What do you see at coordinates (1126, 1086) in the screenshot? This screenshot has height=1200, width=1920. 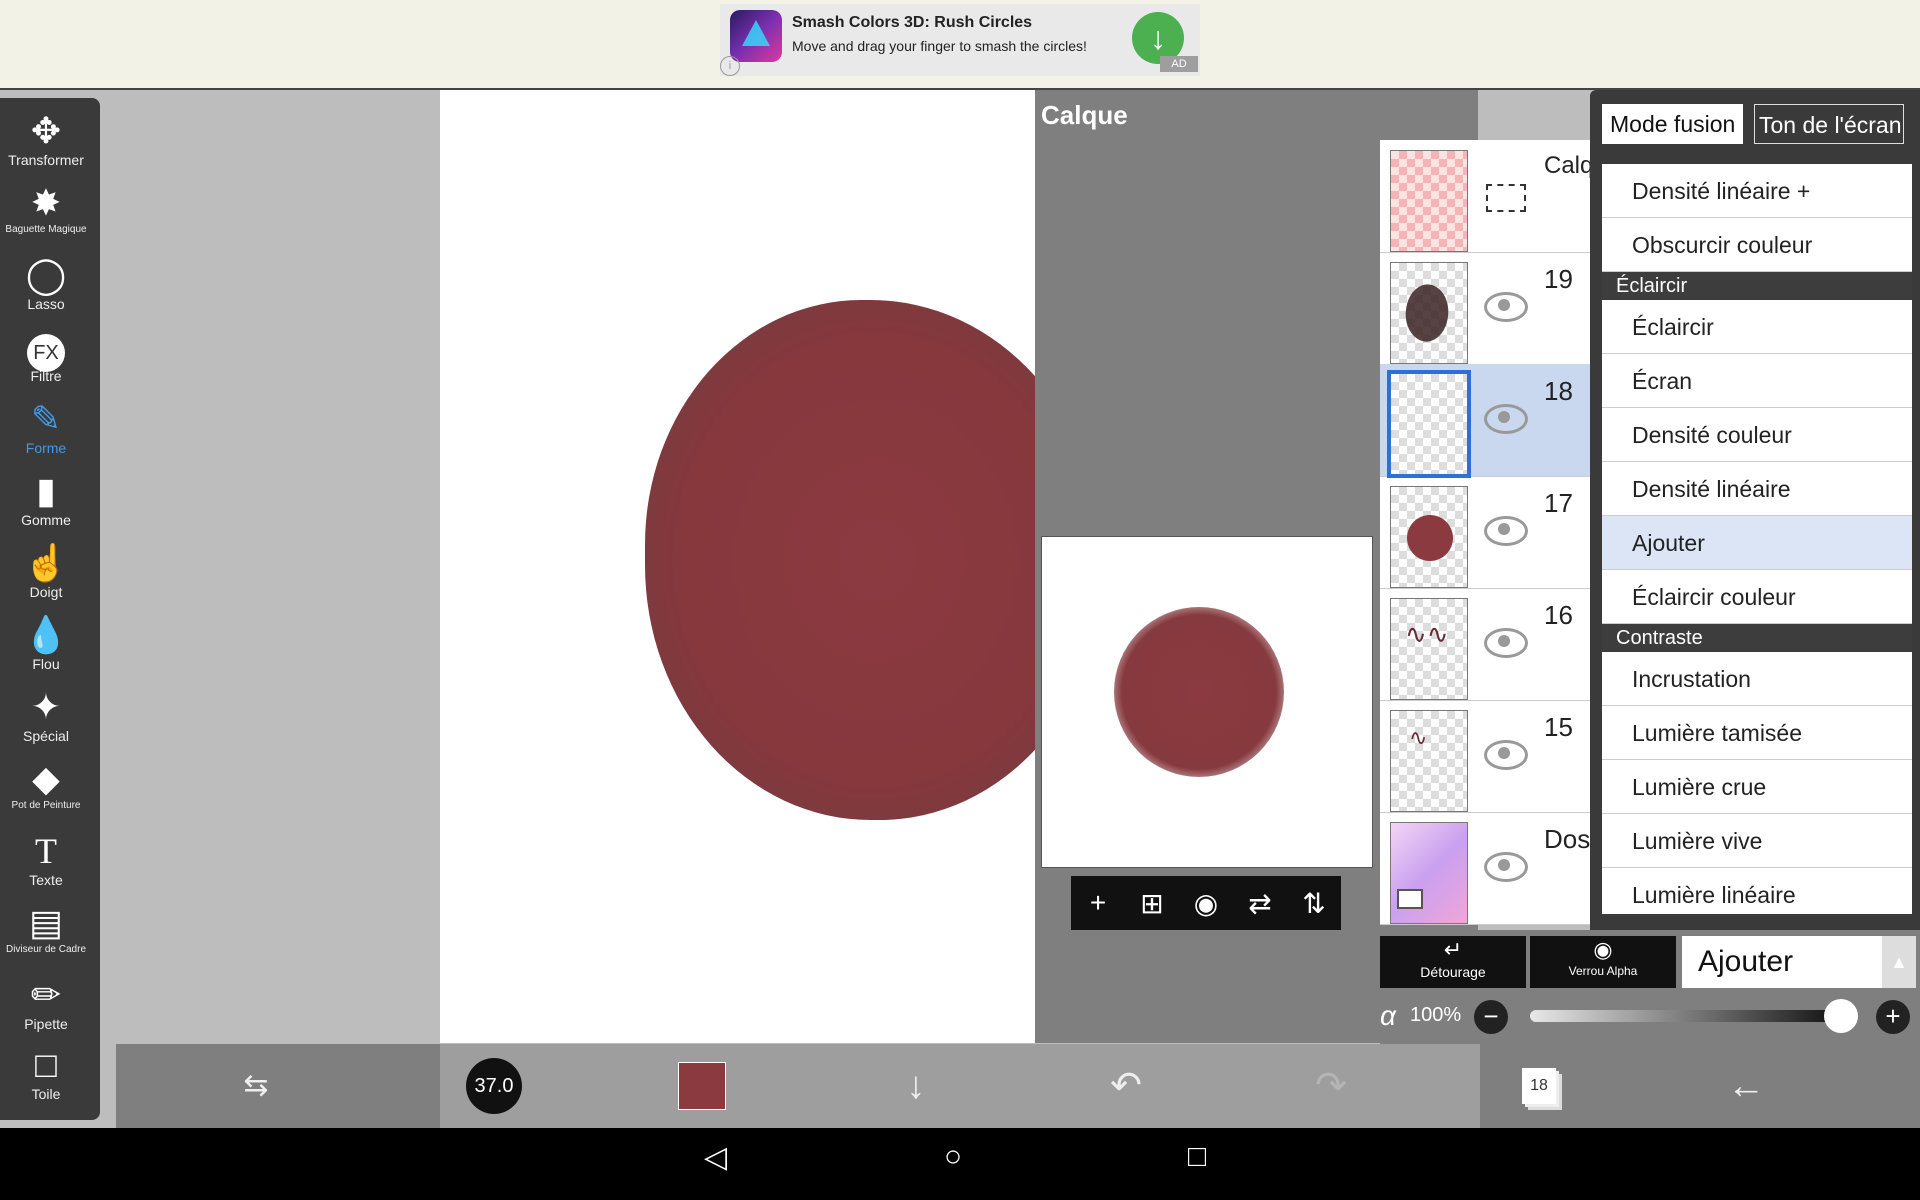 I see `undo-icon: ↶` at bounding box center [1126, 1086].